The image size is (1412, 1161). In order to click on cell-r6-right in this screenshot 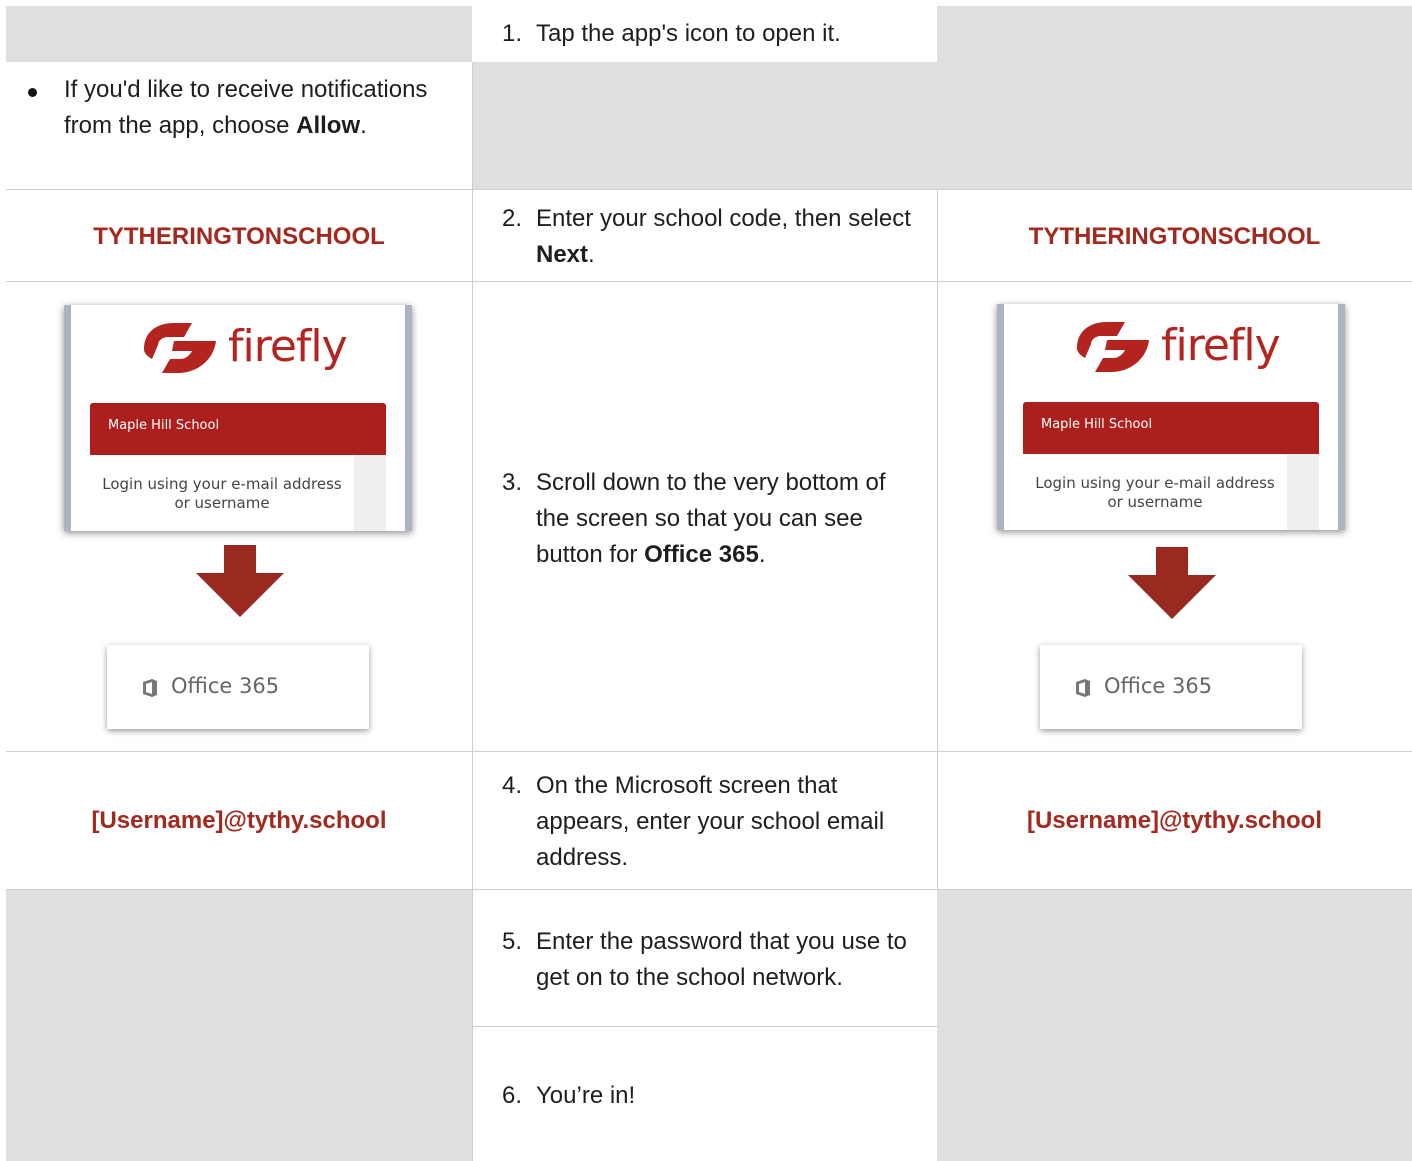, I will do `click(1174, 1025)`.